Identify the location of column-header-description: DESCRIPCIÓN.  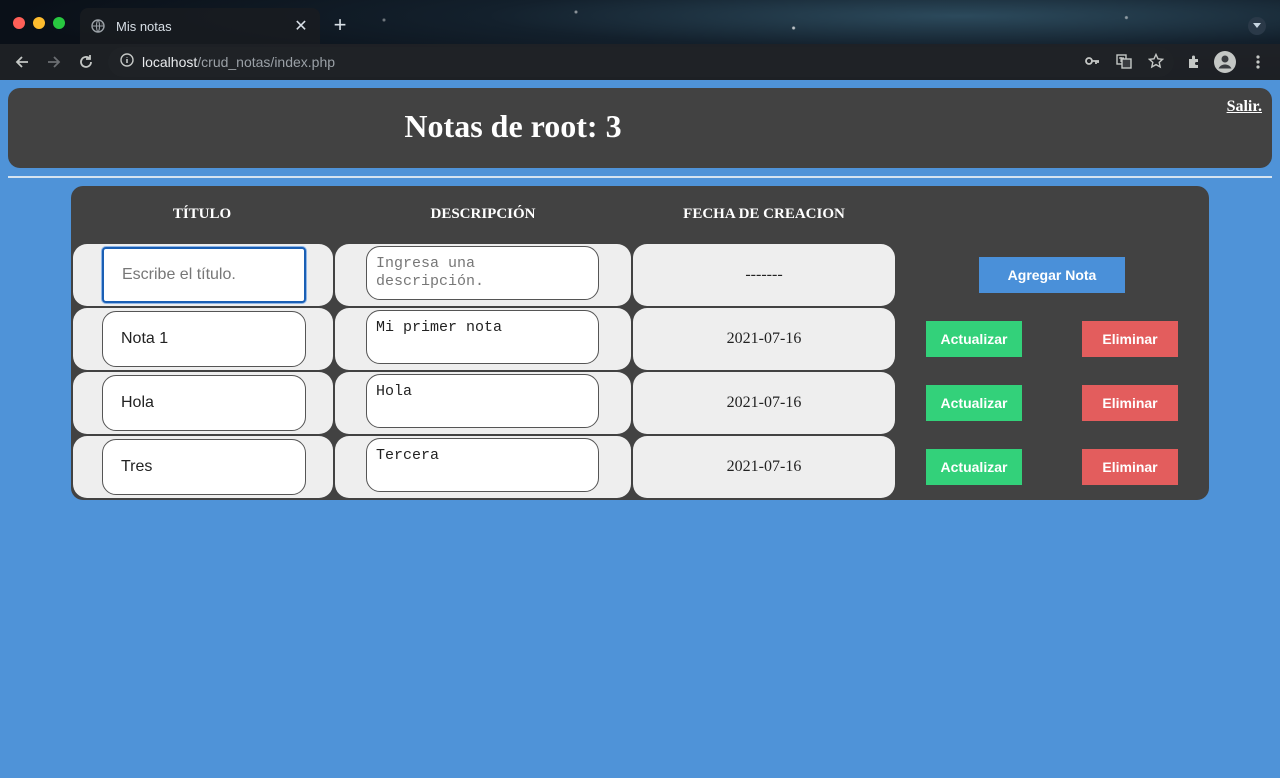
(483, 214).